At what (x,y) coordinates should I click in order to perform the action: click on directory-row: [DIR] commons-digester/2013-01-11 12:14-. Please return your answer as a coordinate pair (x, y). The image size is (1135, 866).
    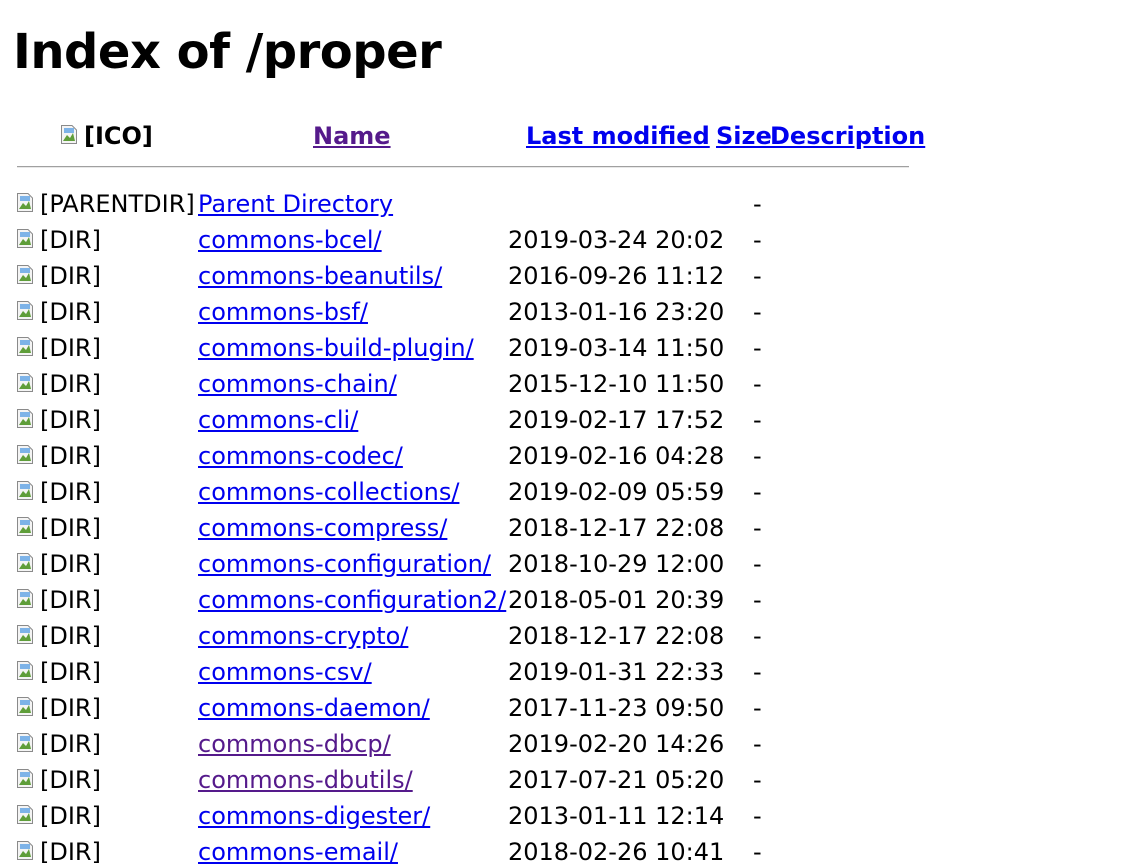
    Looking at the image, I should click on (567, 816).